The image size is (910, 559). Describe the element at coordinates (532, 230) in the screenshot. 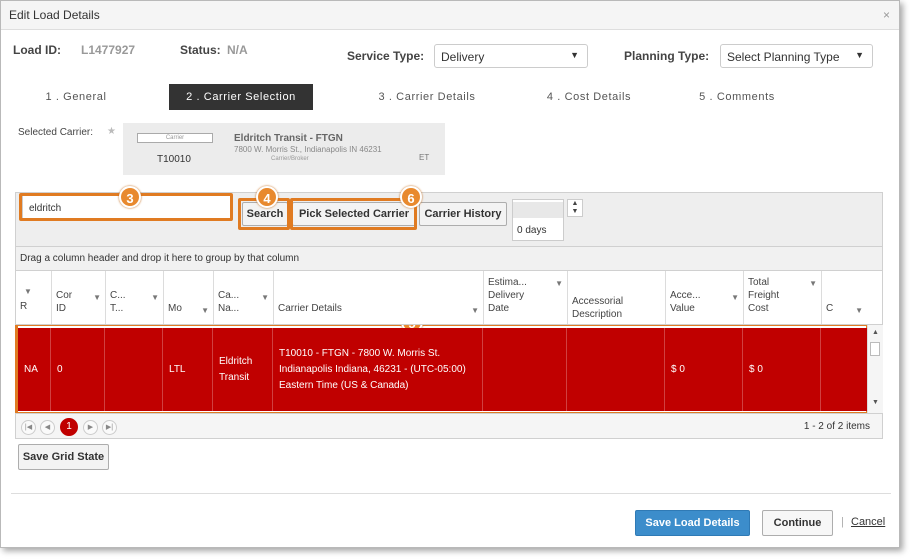

I see `days-suffix: 0 days` at that location.